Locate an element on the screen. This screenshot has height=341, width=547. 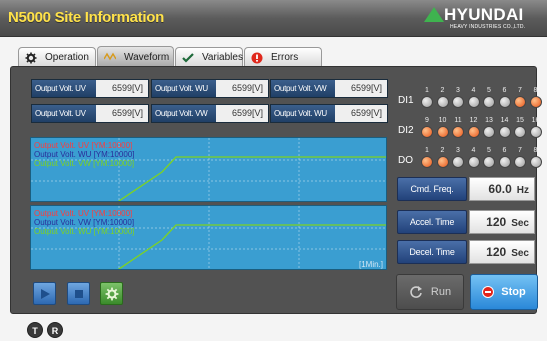
output-field-label: Output Volt. WU is located at coordinates (184, 88).